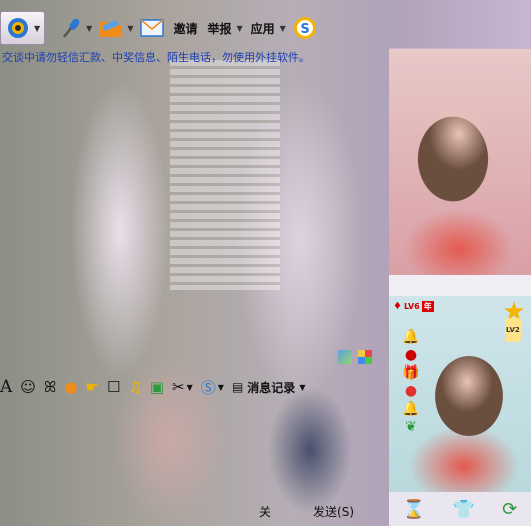 This screenshot has width=531, height=526. I want to click on screenshot-button: ☐, so click(113, 387).